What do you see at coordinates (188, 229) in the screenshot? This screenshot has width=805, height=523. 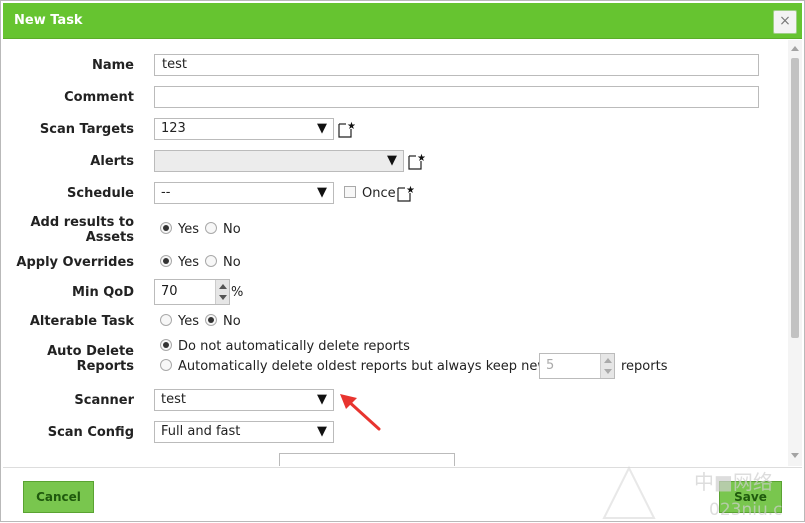 I see `add-results-yes-label: Yes` at bounding box center [188, 229].